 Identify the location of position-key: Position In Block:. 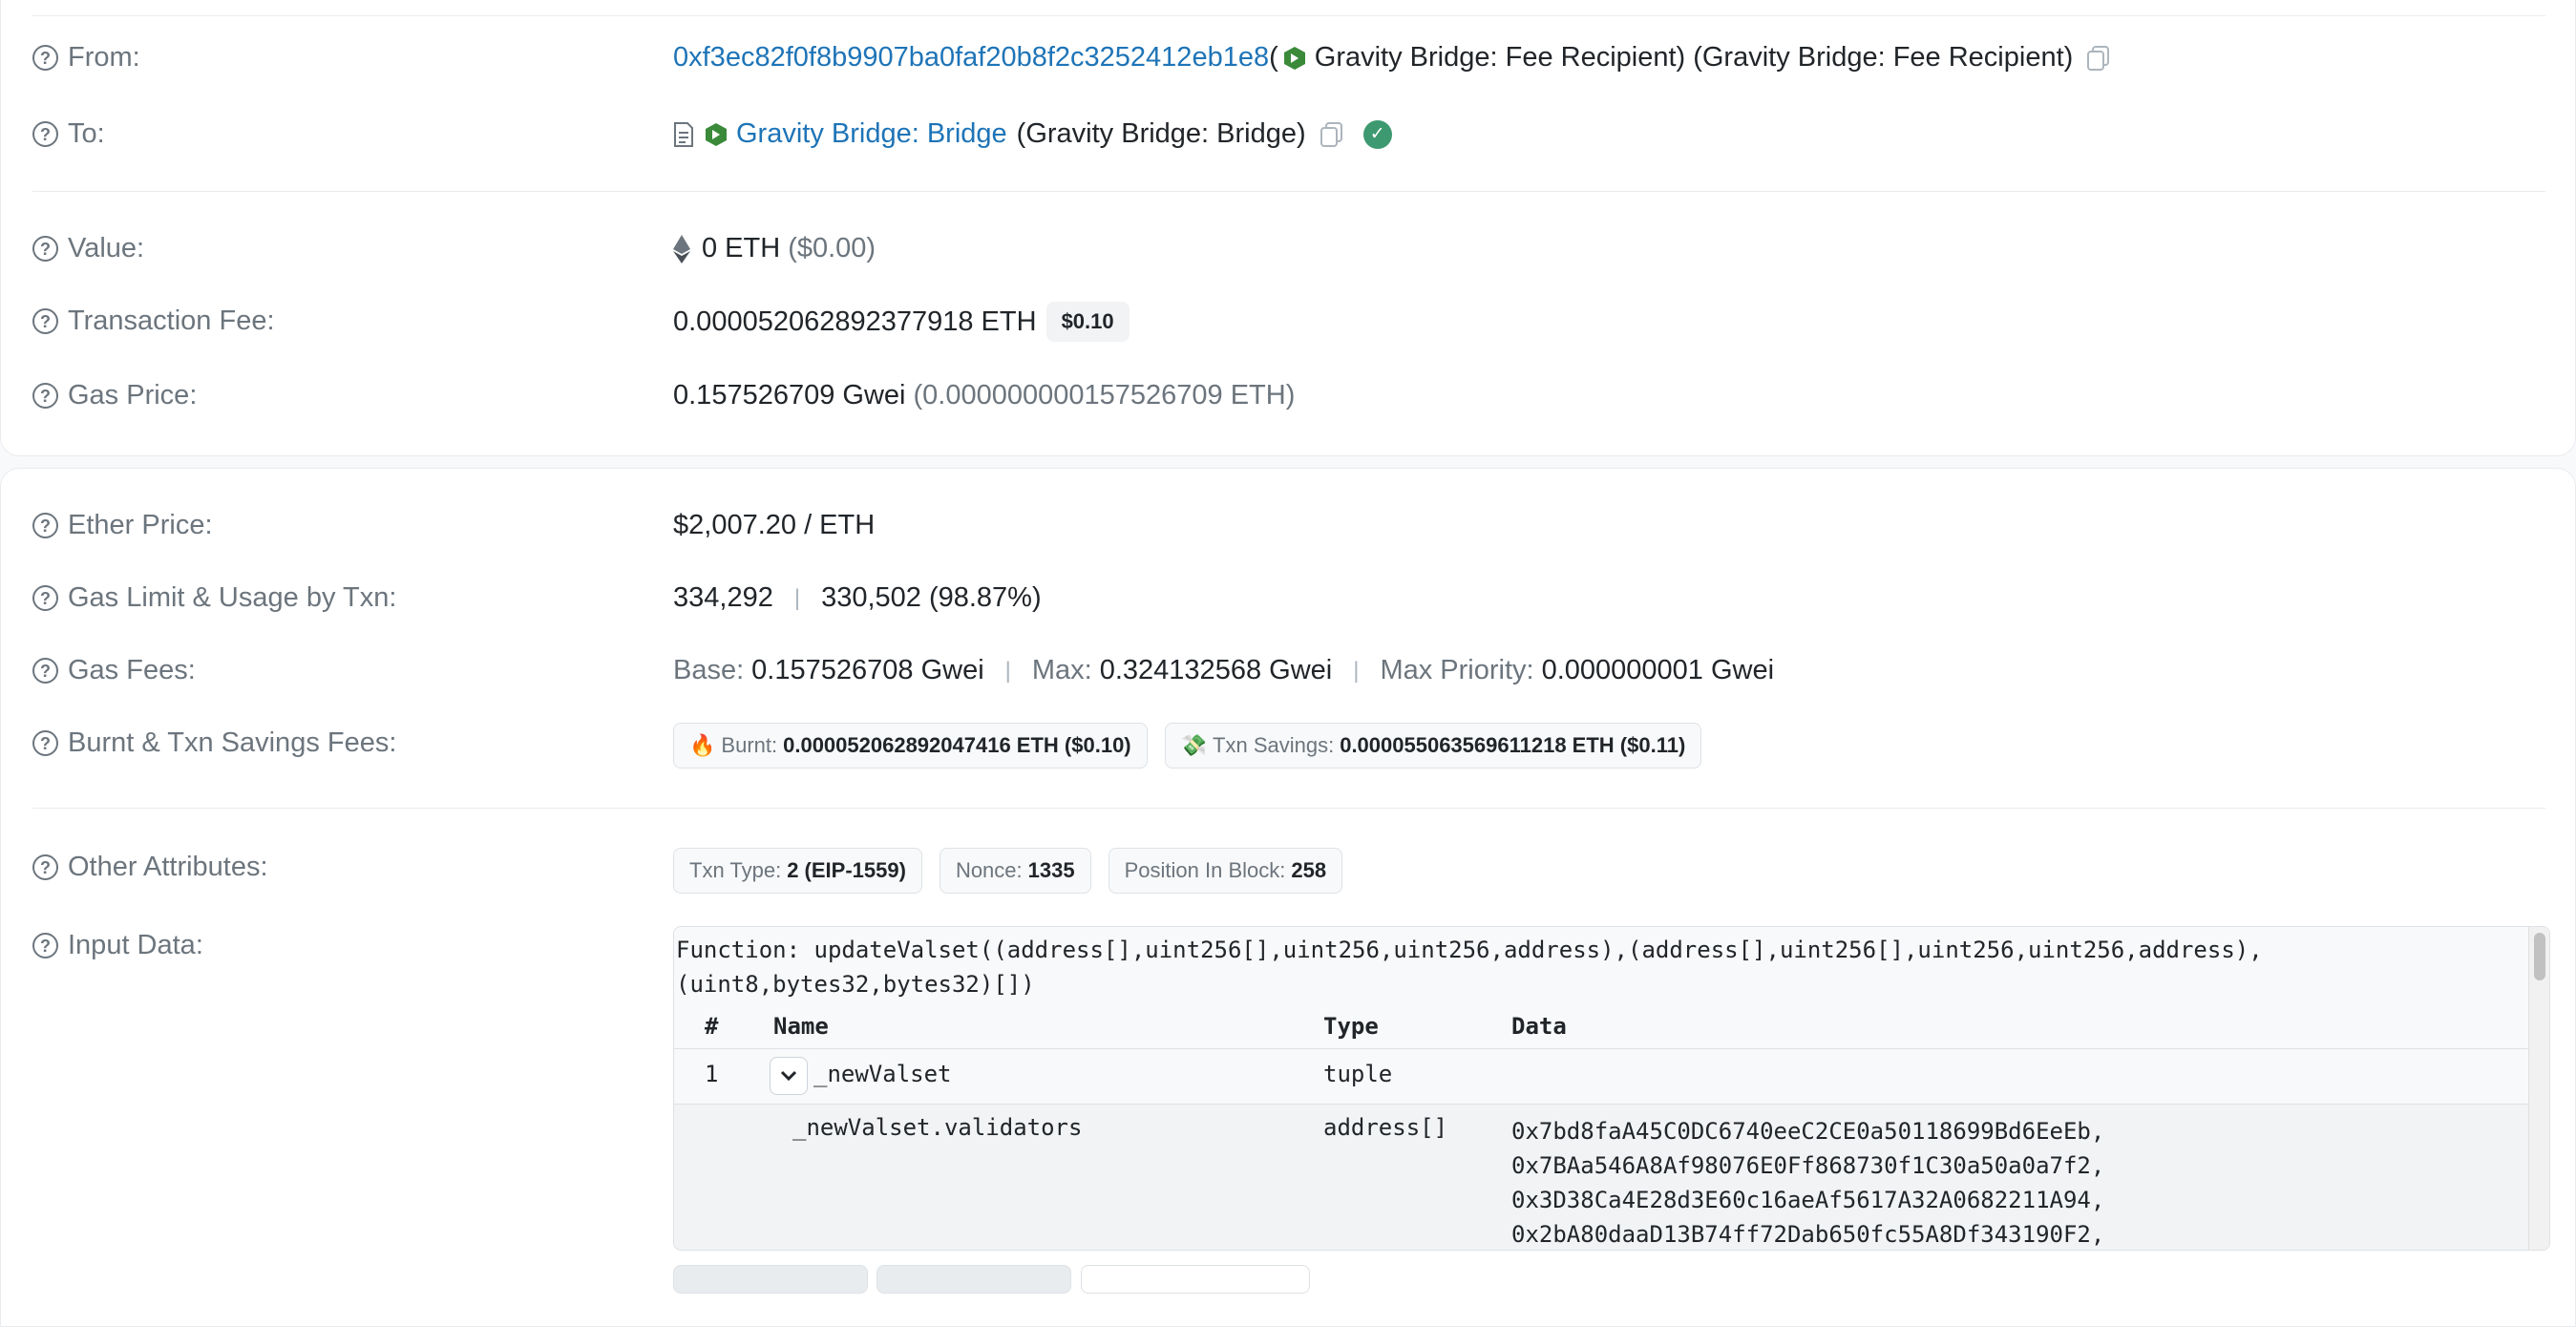
(1205, 870).